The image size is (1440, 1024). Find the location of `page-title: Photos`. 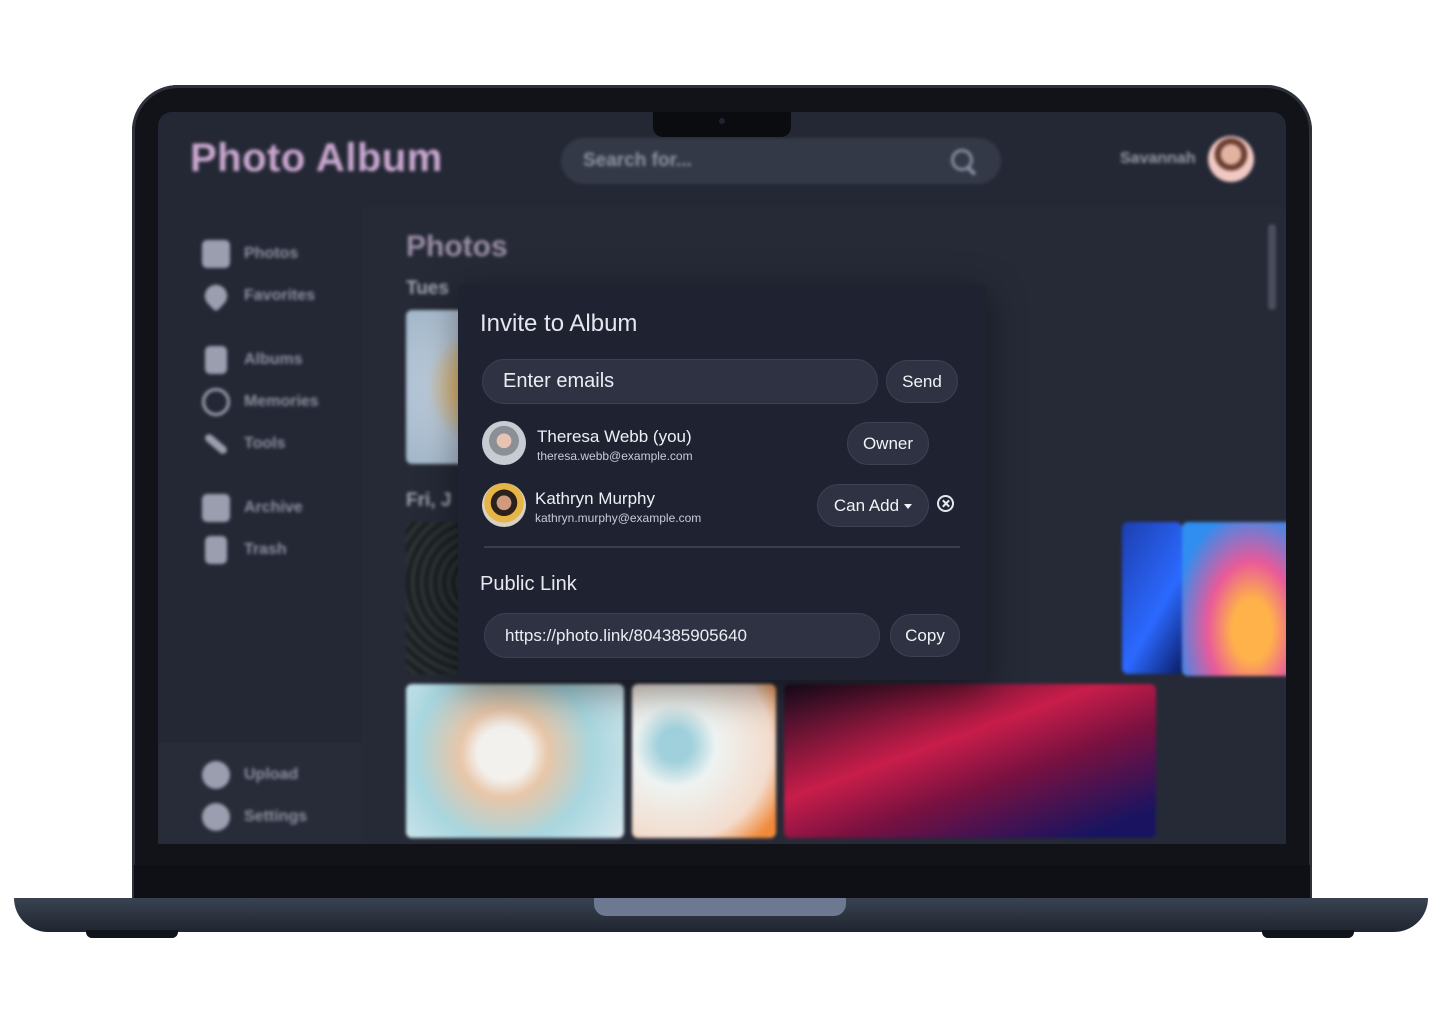

page-title: Photos is located at coordinates (457, 246).